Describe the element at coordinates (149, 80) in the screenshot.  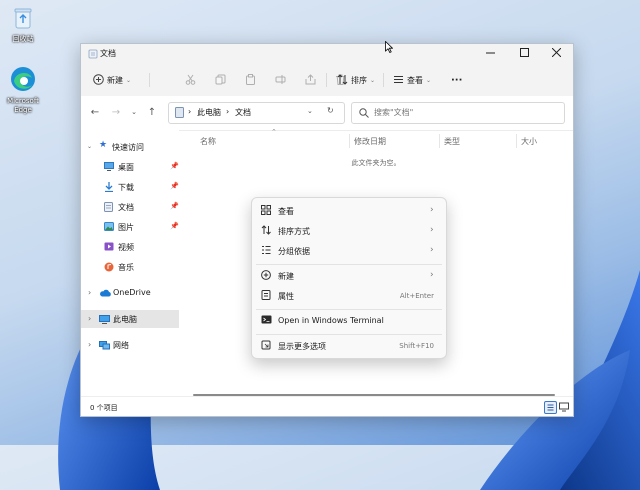
I see `toolbar-divider` at that location.